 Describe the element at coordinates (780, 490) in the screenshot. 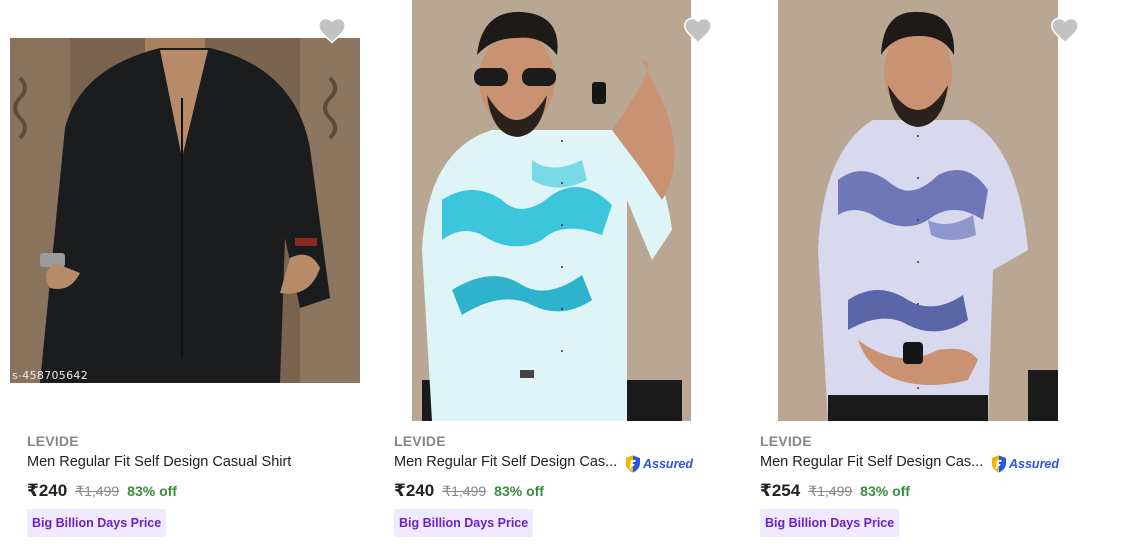

I see `product-price: ₹254` at that location.